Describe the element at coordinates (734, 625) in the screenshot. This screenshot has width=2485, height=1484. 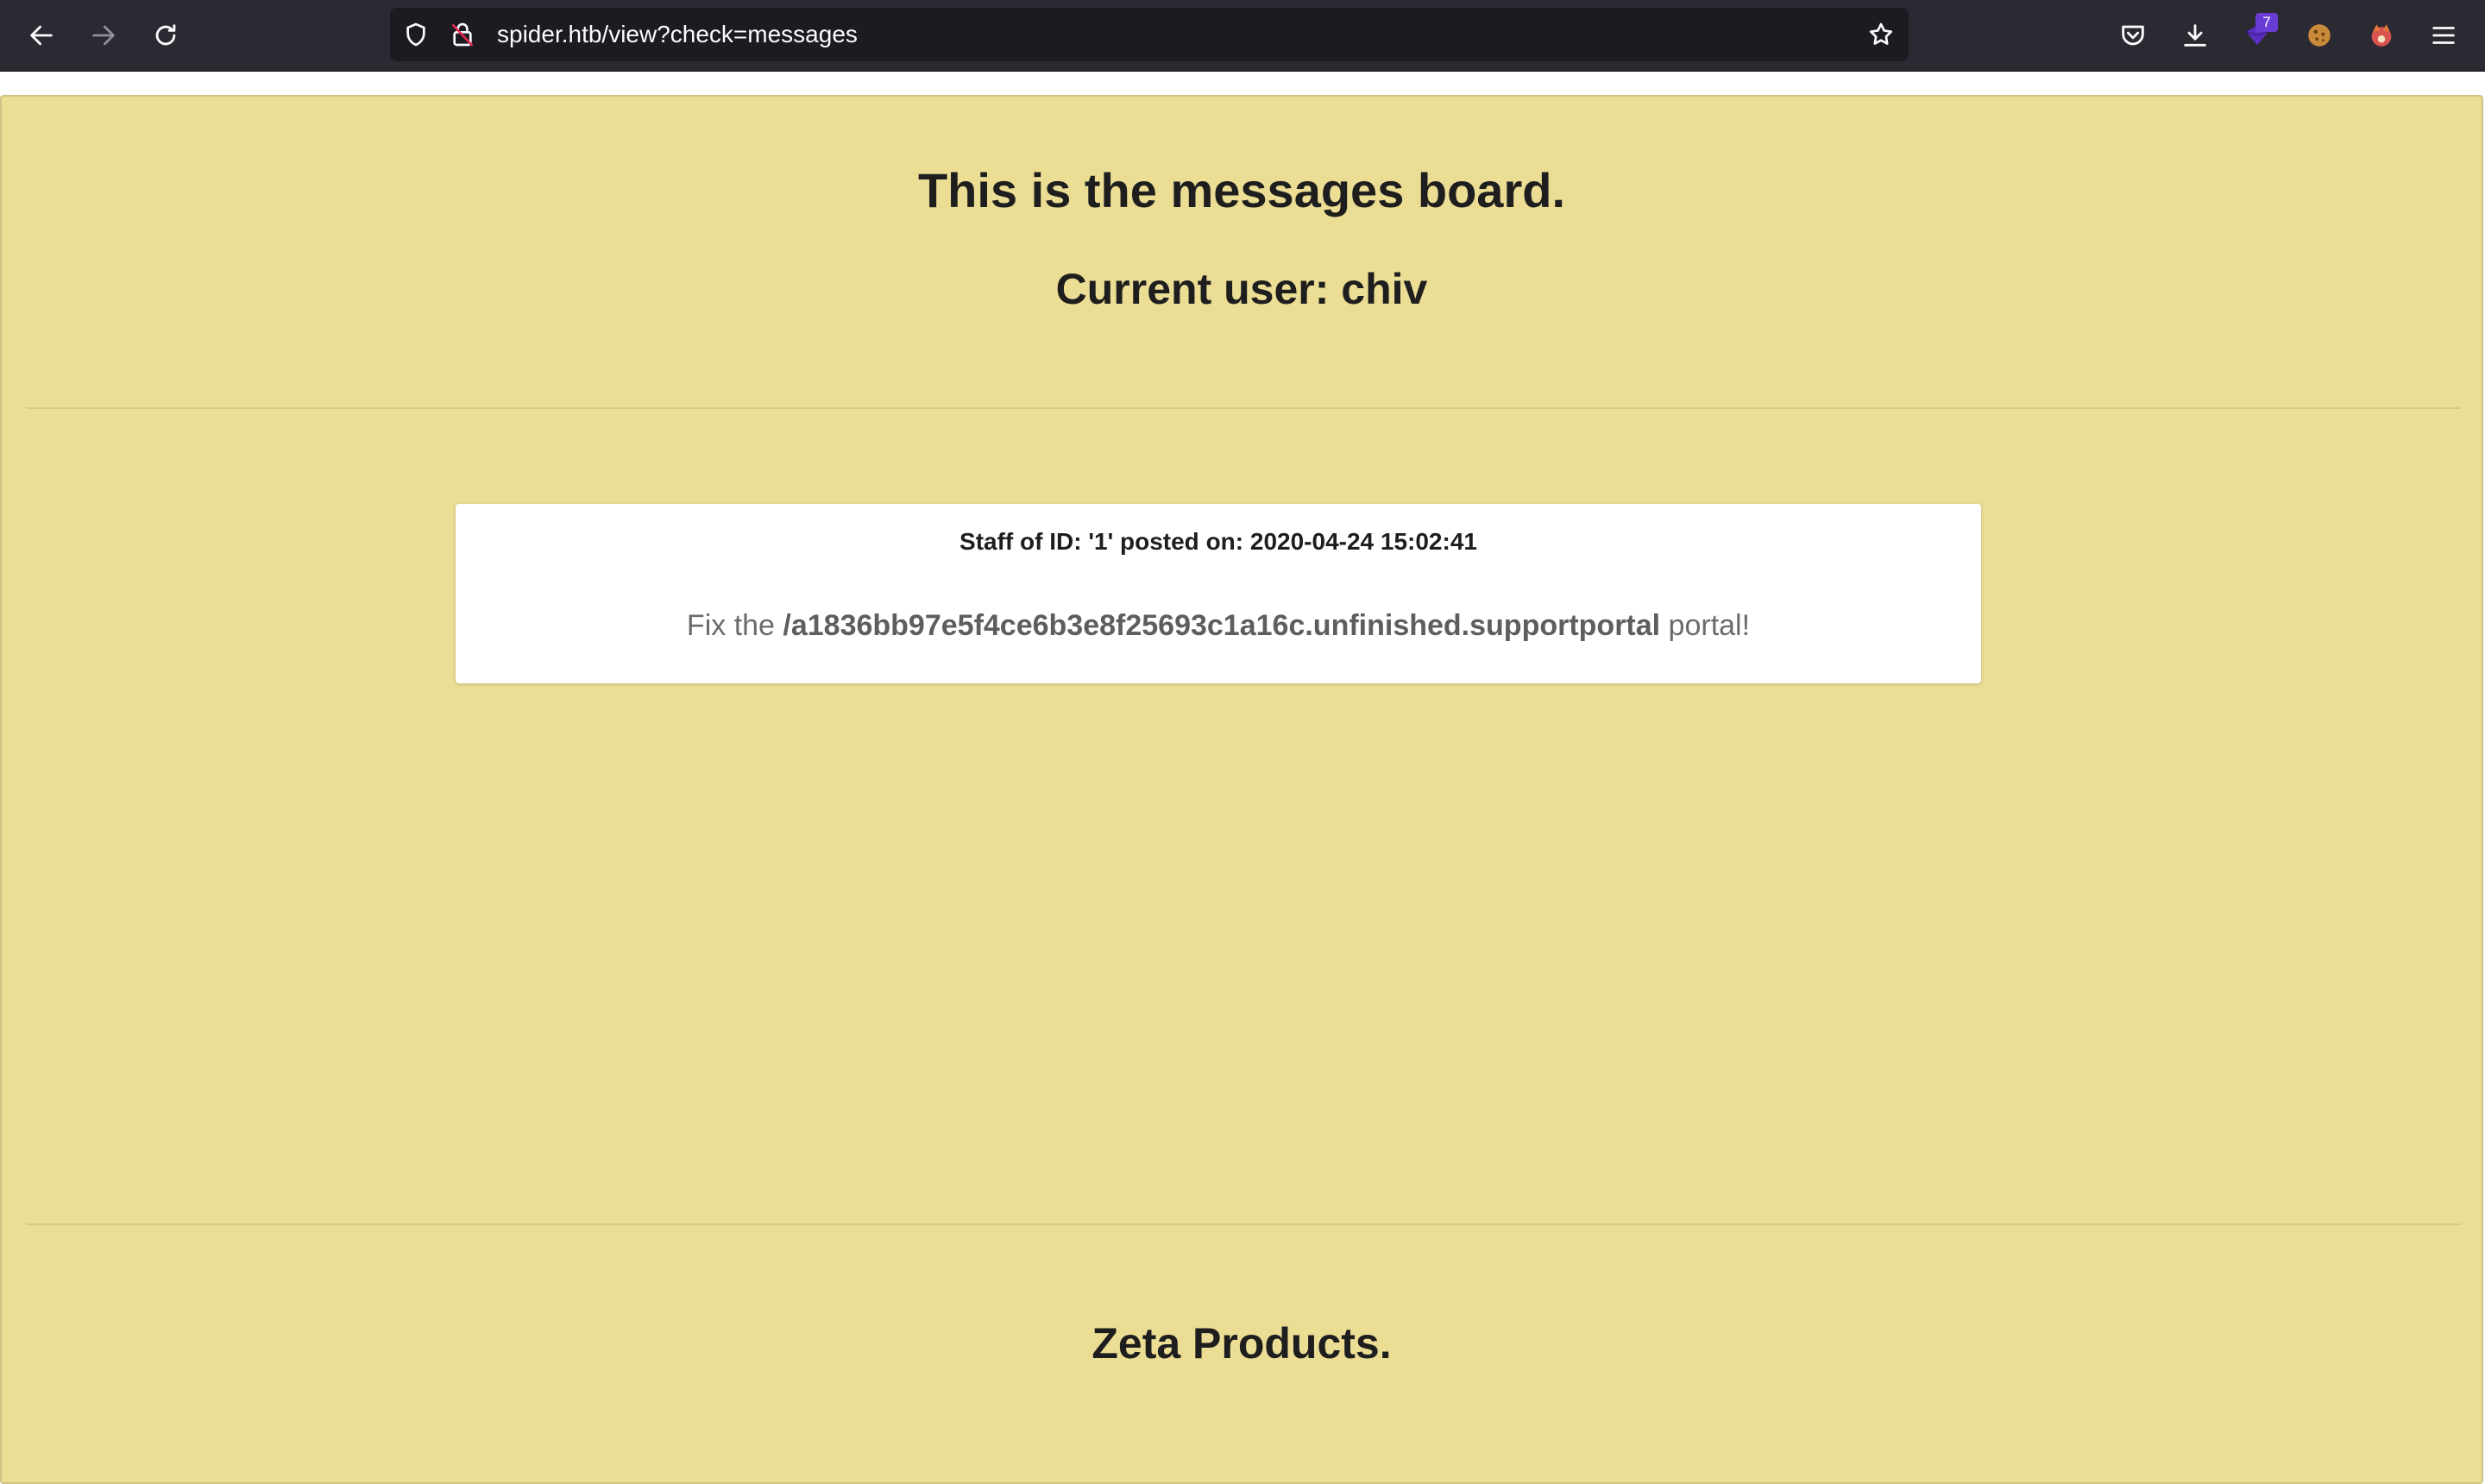
I see `message-body-prefix: Fix the` at that location.